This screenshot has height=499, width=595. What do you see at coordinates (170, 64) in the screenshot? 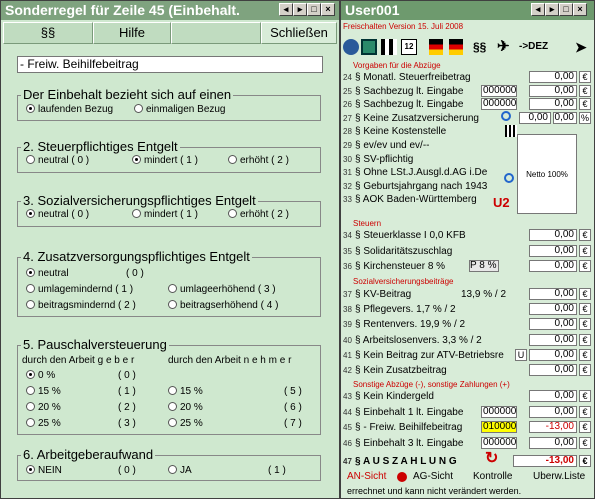
I see `name-field: - Freiw. Beihilfebeitrag` at bounding box center [170, 64].